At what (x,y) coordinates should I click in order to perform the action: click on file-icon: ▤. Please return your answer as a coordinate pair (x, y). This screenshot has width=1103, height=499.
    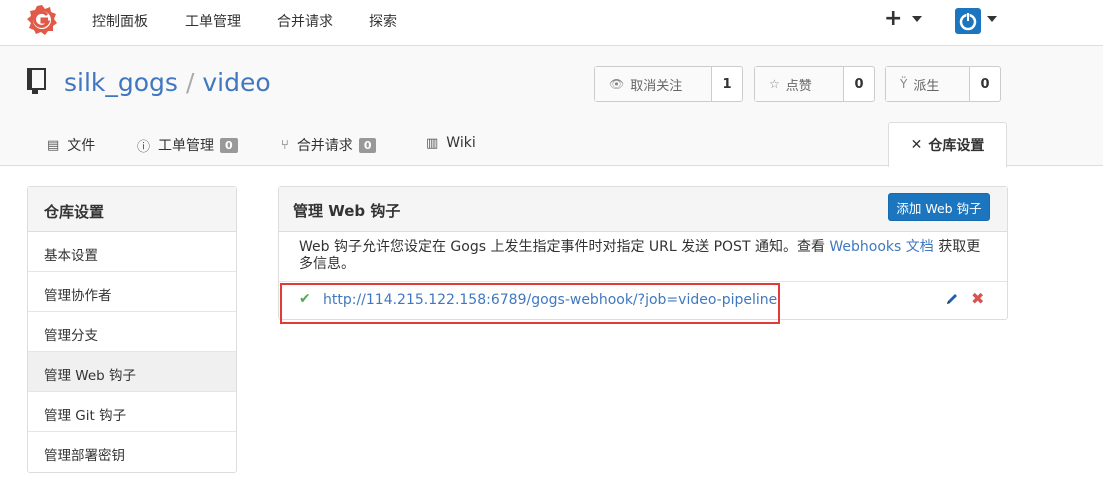
    Looking at the image, I should click on (53, 145).